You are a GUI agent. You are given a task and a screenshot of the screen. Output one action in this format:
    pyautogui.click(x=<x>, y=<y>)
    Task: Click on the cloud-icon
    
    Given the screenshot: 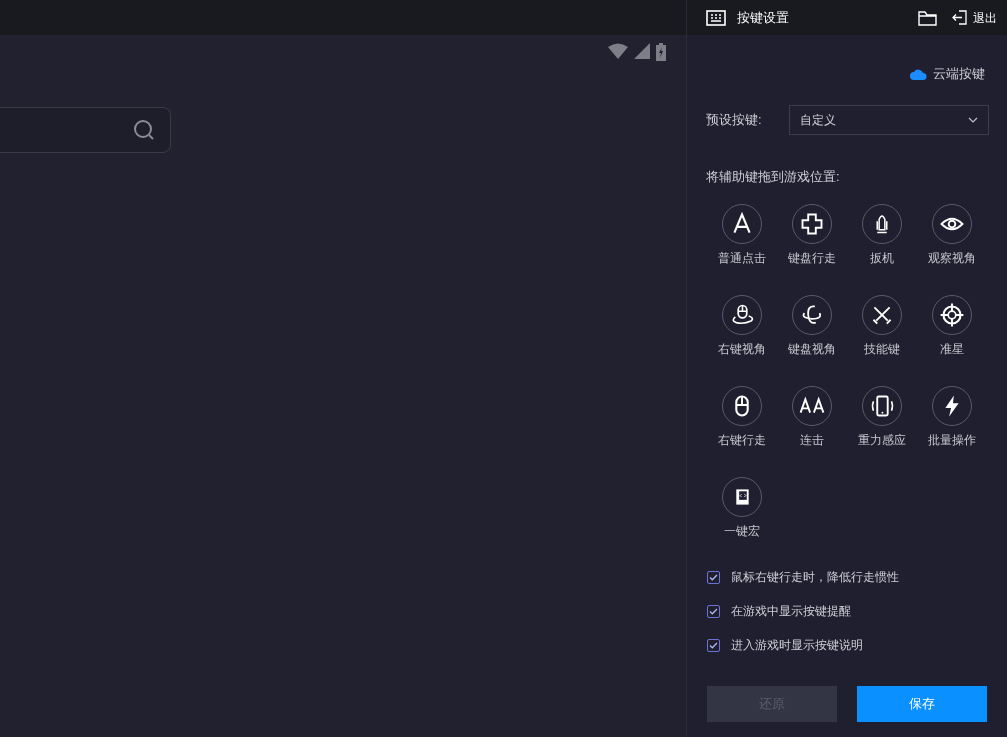 What is the action you would take?
    pyautogui.click(x=918, y=73)
    